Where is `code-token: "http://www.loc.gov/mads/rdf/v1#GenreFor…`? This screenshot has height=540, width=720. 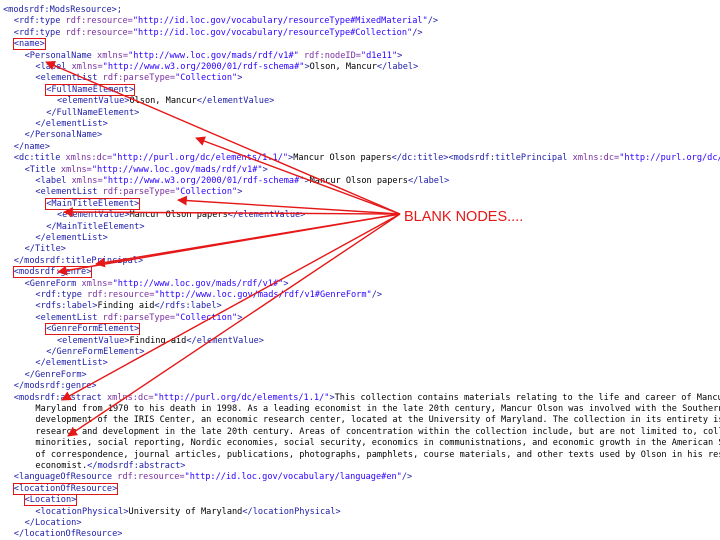 code-token: "http://www.loc.gov/mads/rdf/v1#GenreFor… is located at coordinates (263, 295).